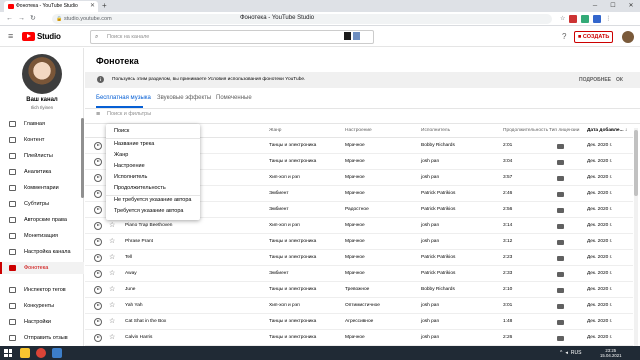 The height and width of the screenshot is (360, 640). I want to click on dropdown-item-artist: Исполнитель, so click(130, 177).